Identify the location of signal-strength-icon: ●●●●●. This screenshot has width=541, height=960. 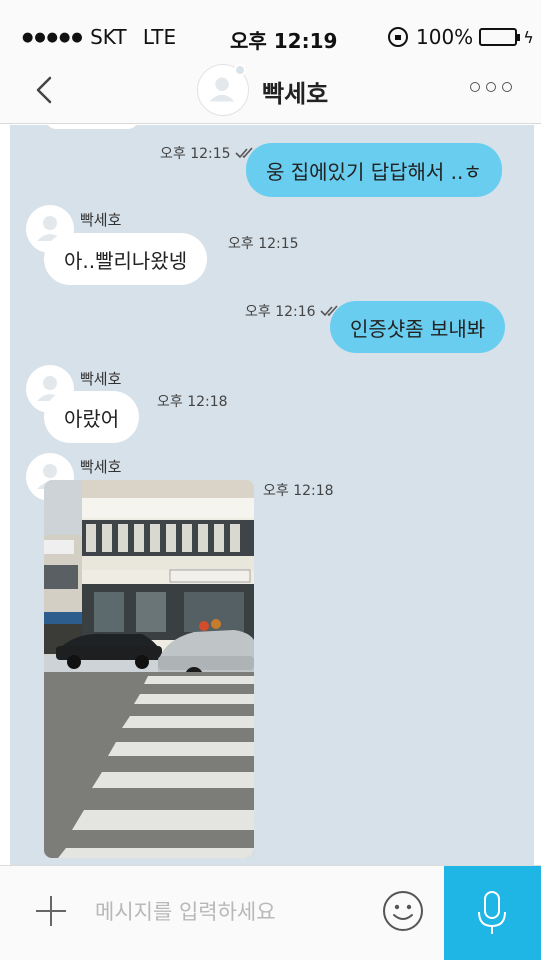
(53, 37).